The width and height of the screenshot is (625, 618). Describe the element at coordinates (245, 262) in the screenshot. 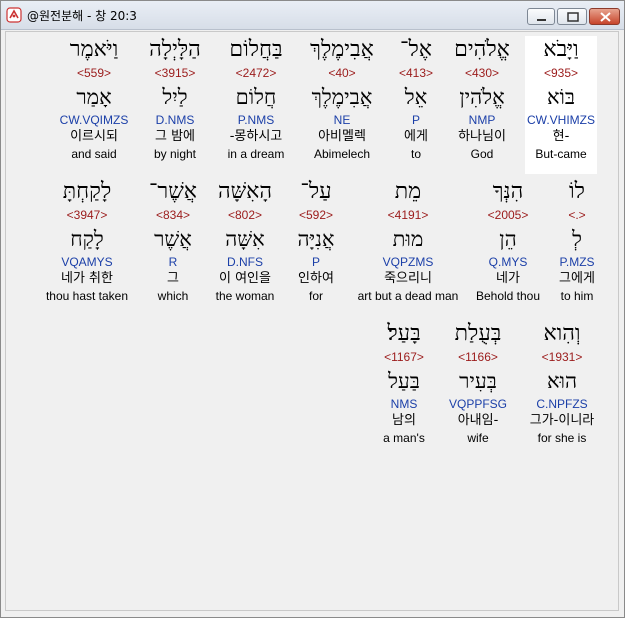

I see `morph-code: D.NFS` at that location.